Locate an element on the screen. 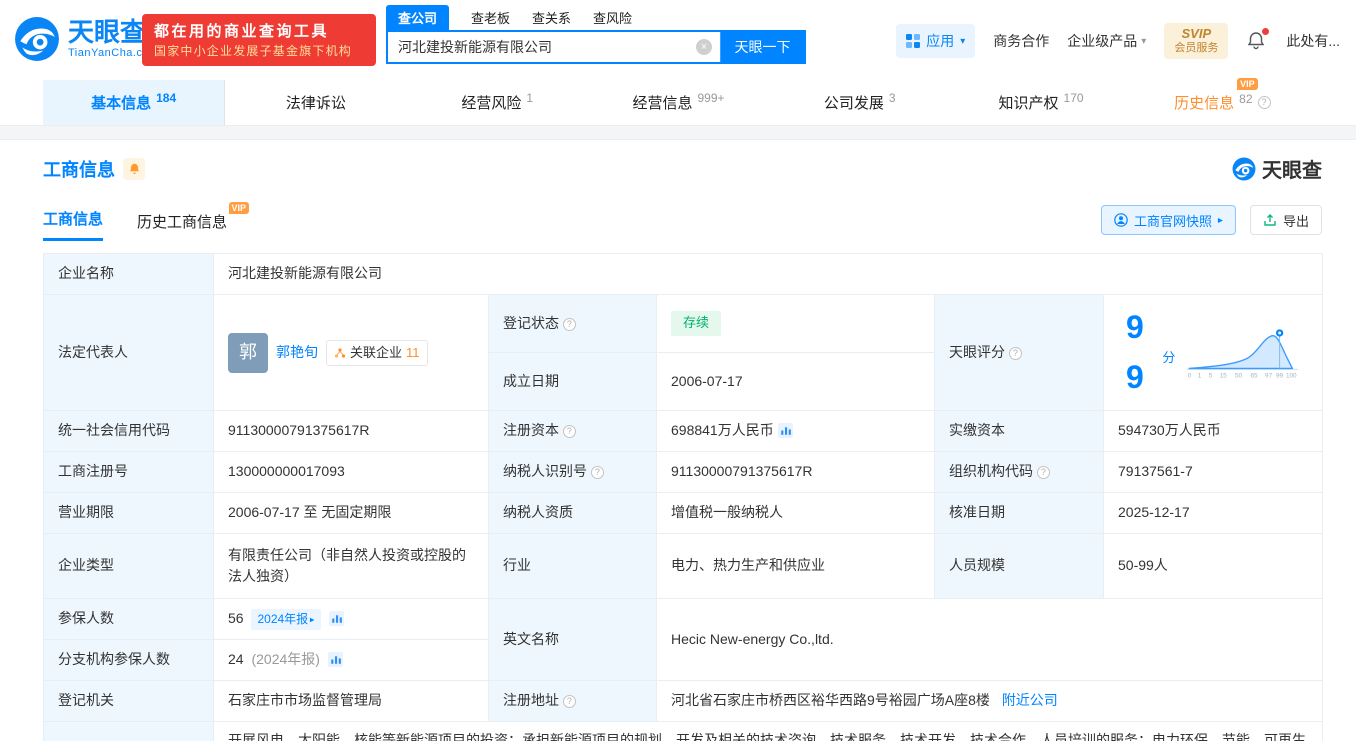  related-companies-tag: 关联企业 11 is located at coordinates (377, 352).